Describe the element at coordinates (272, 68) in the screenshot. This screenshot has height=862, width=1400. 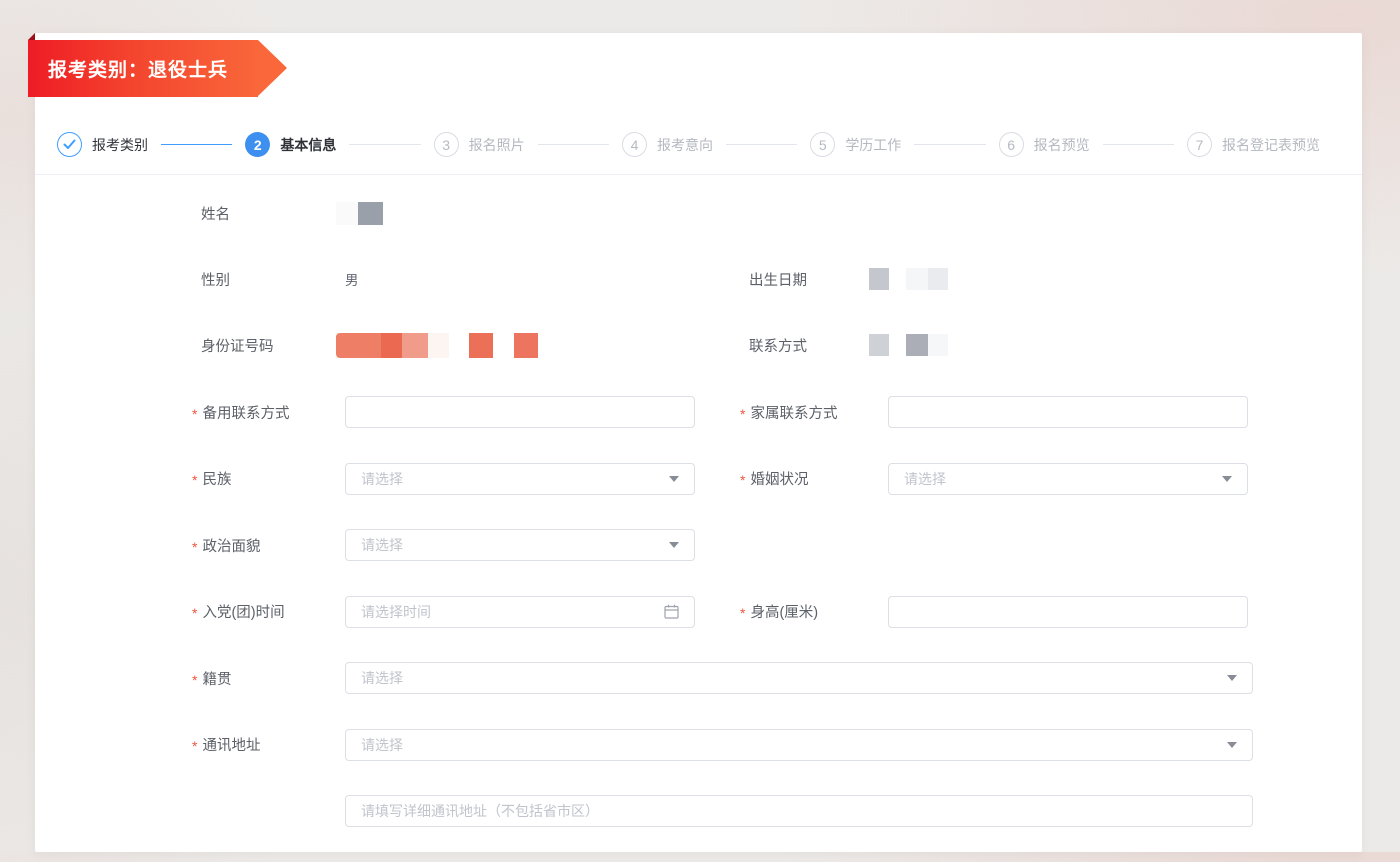
I see `ribbon-arrow` at that location.